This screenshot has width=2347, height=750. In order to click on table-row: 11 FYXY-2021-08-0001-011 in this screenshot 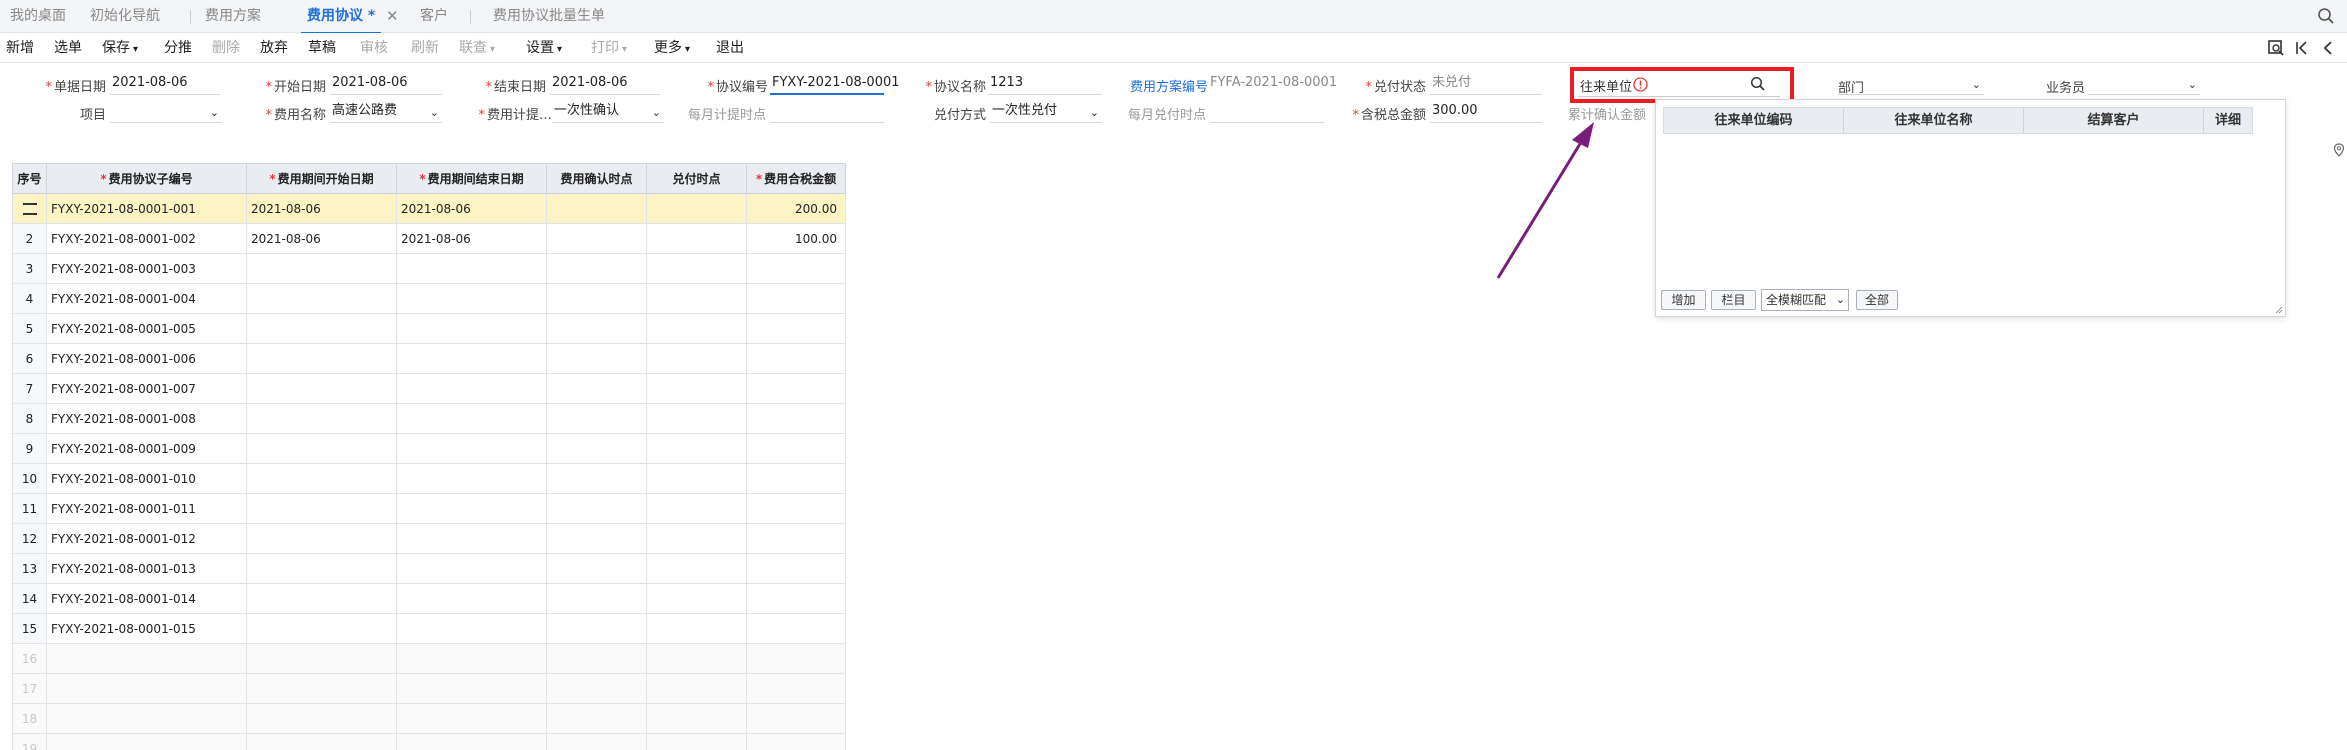, I will do `click(429, 508)`.